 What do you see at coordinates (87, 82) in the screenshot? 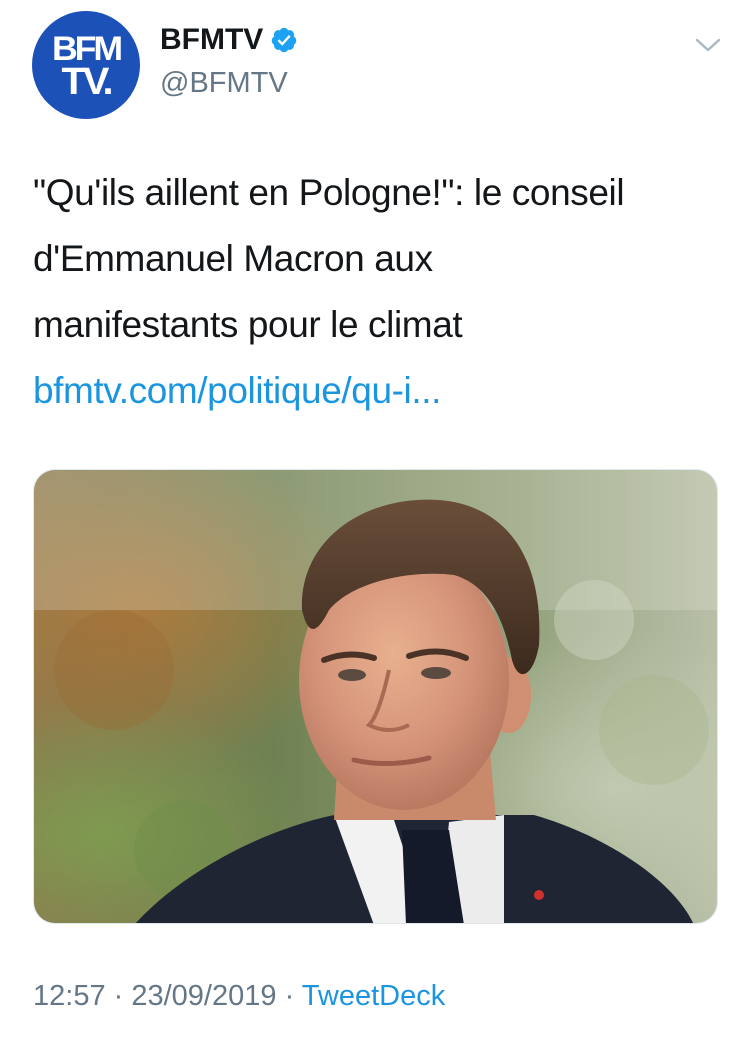
I see `avatar-logo-text-bottom: TV.` at bounding box center [87, 82].